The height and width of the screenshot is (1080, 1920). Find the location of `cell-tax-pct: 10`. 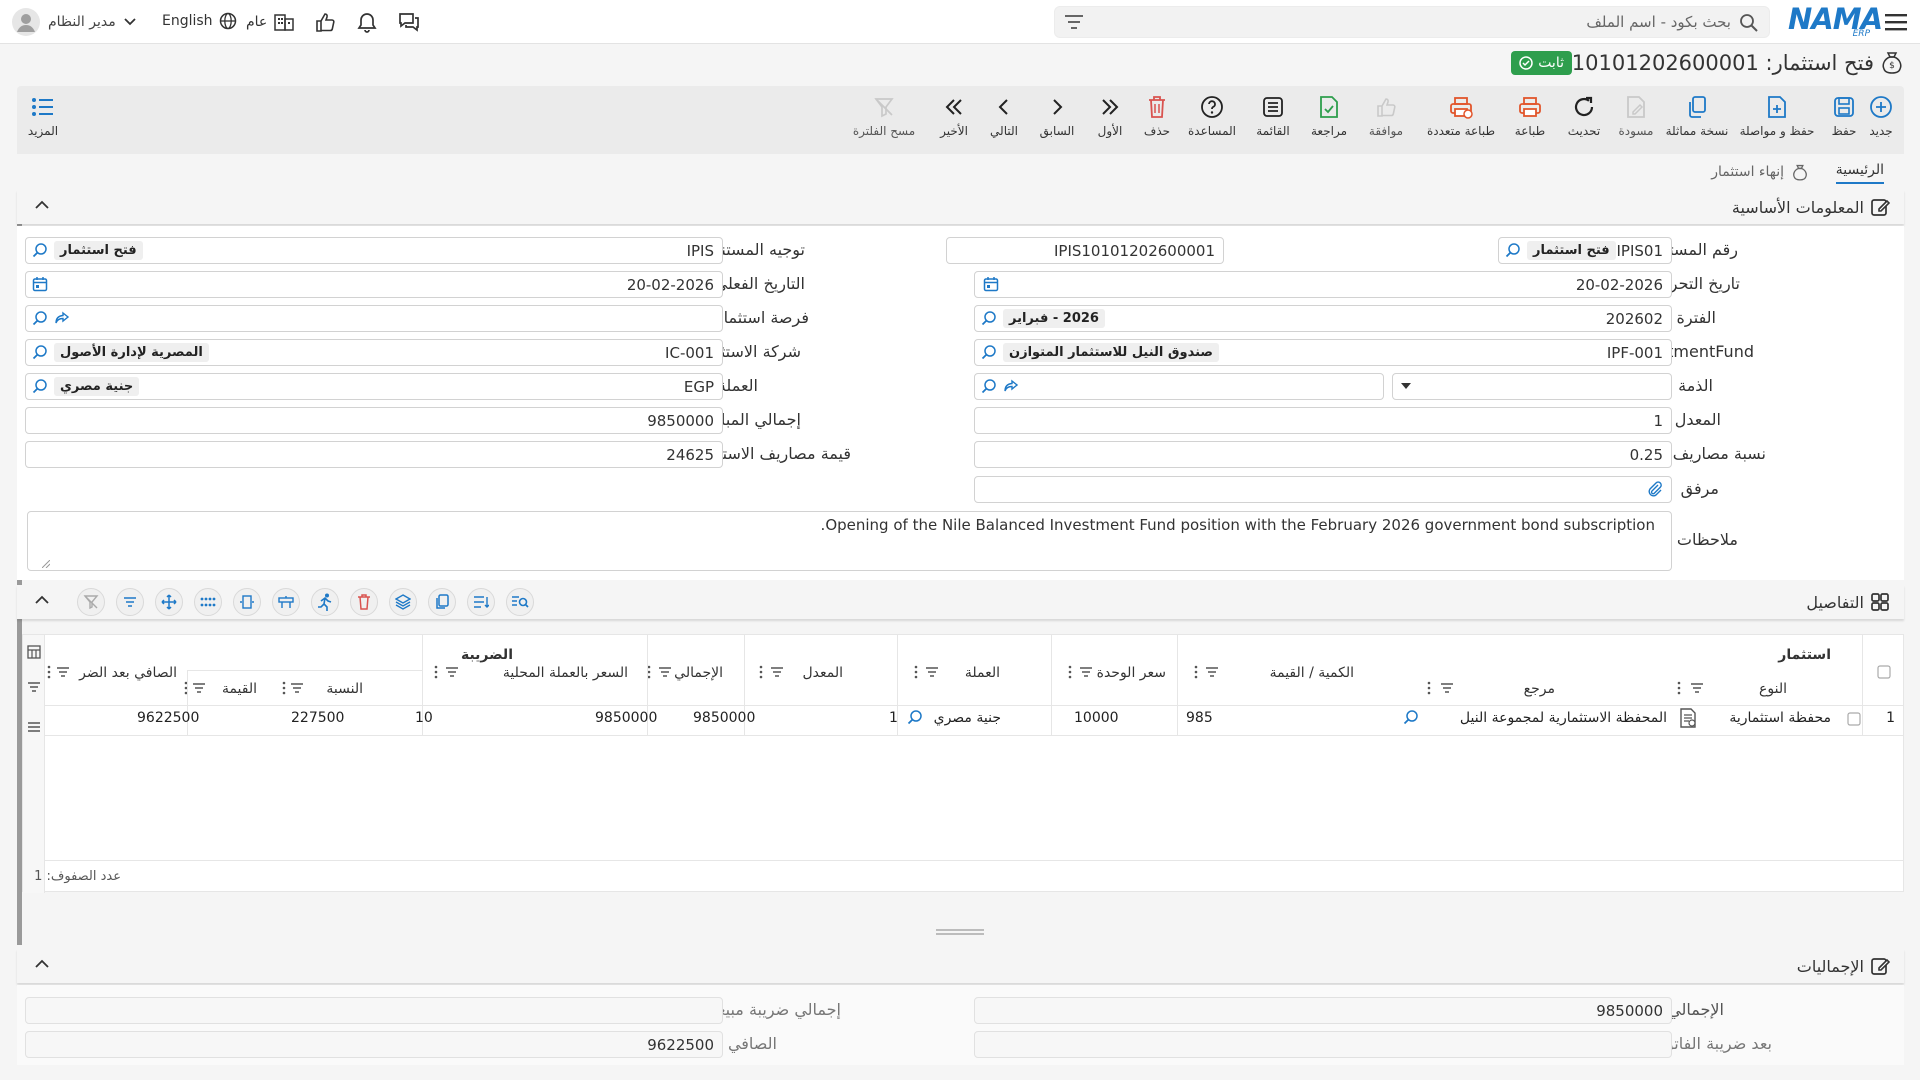

cell-tax-pct: 10 is located at coordinates (424, 718).